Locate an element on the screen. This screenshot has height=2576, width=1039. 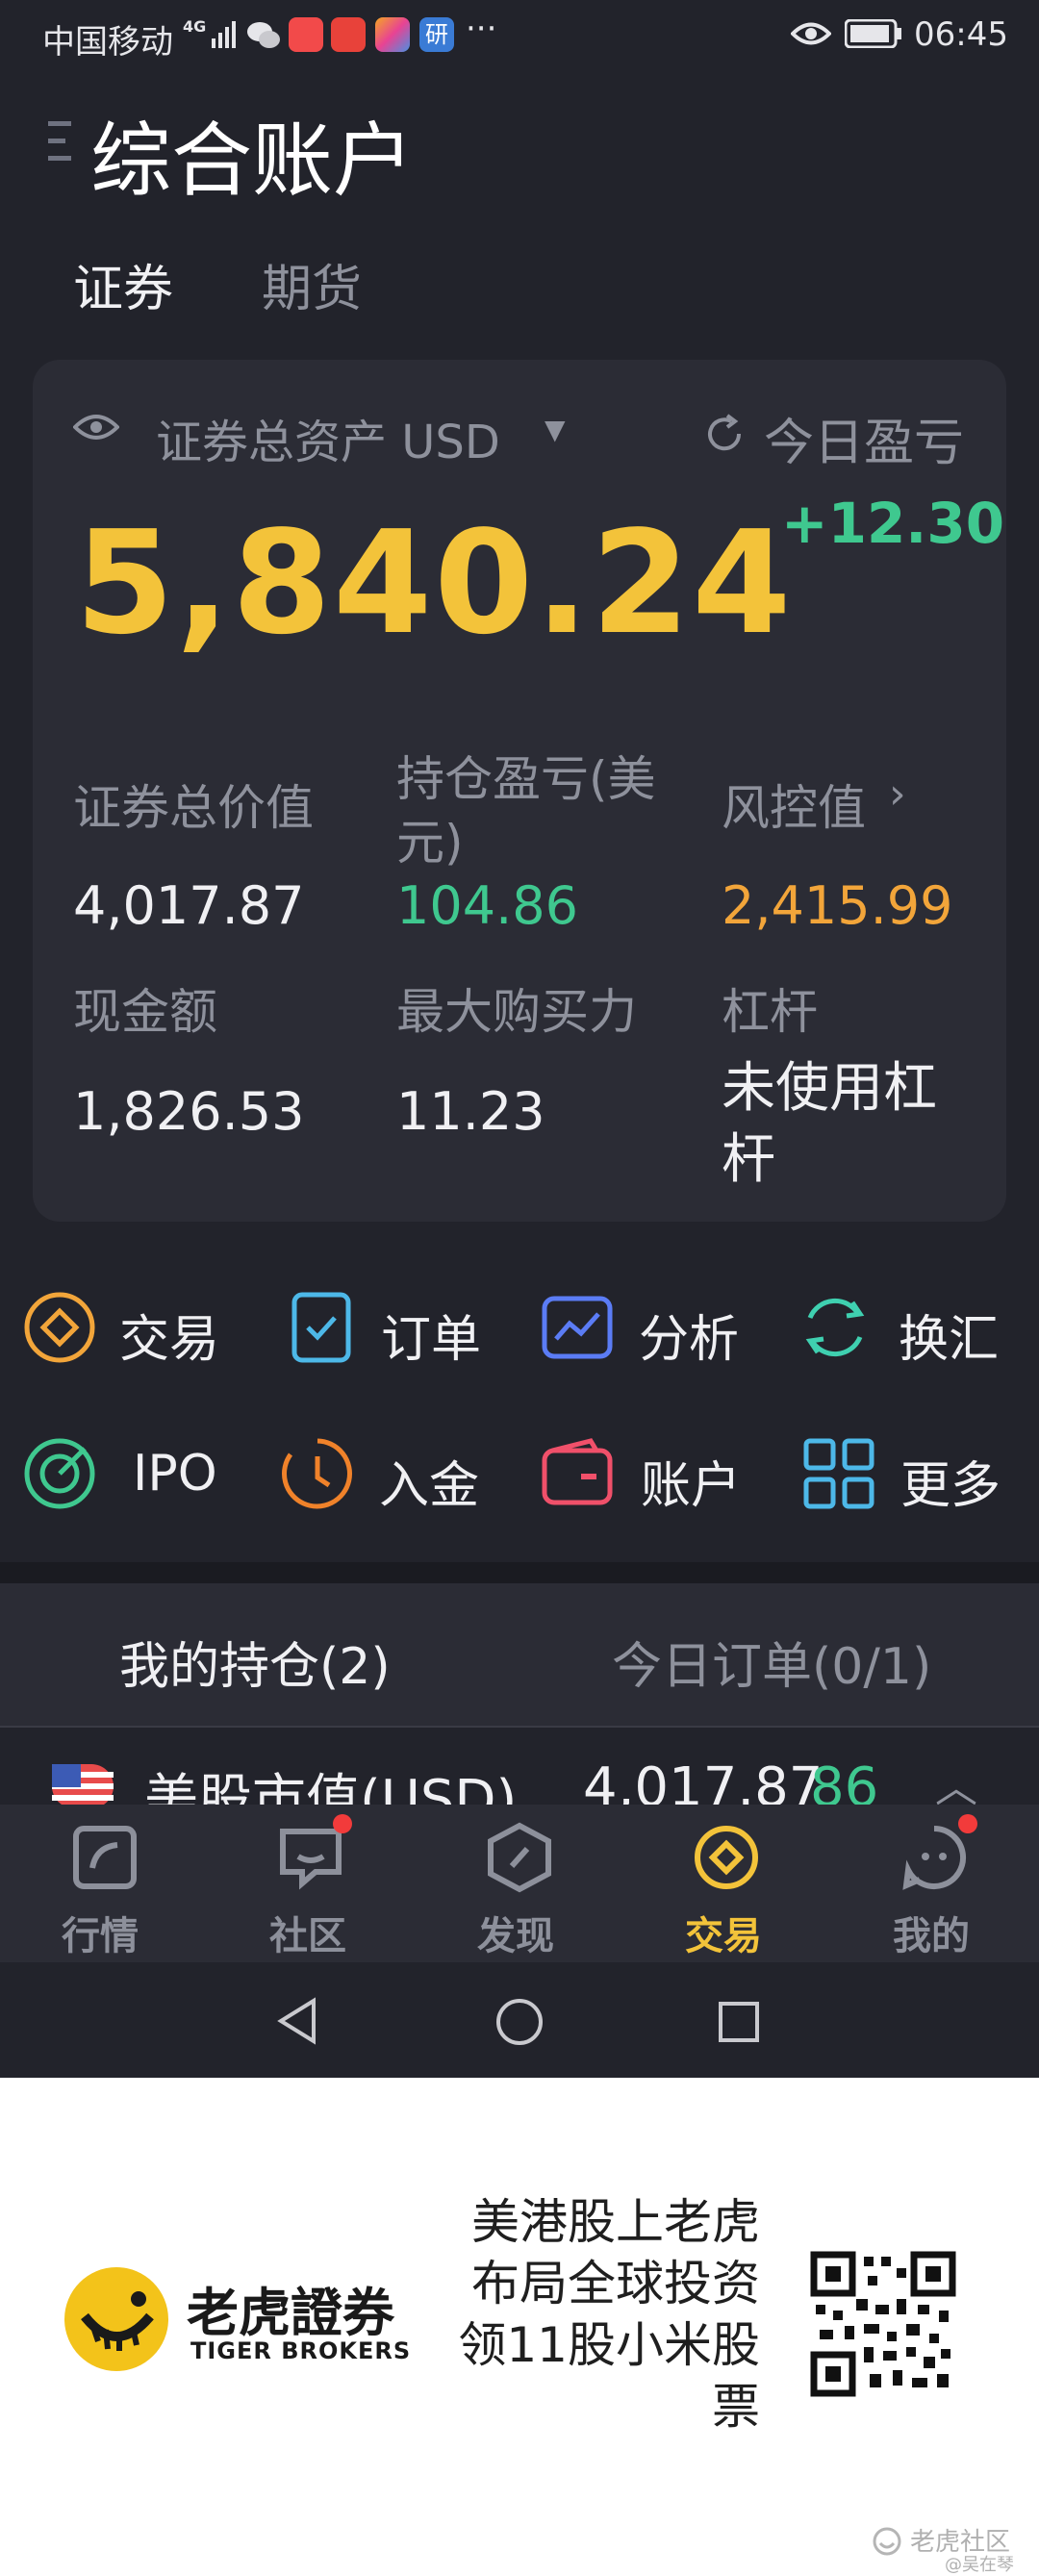
trade-icon is located at coordinates (59, 1327).